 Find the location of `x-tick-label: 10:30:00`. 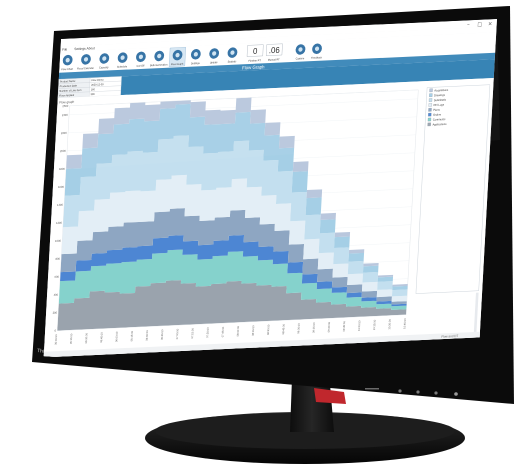

x-tick-label: 10:30:00 is located at coordinates (389, 323).